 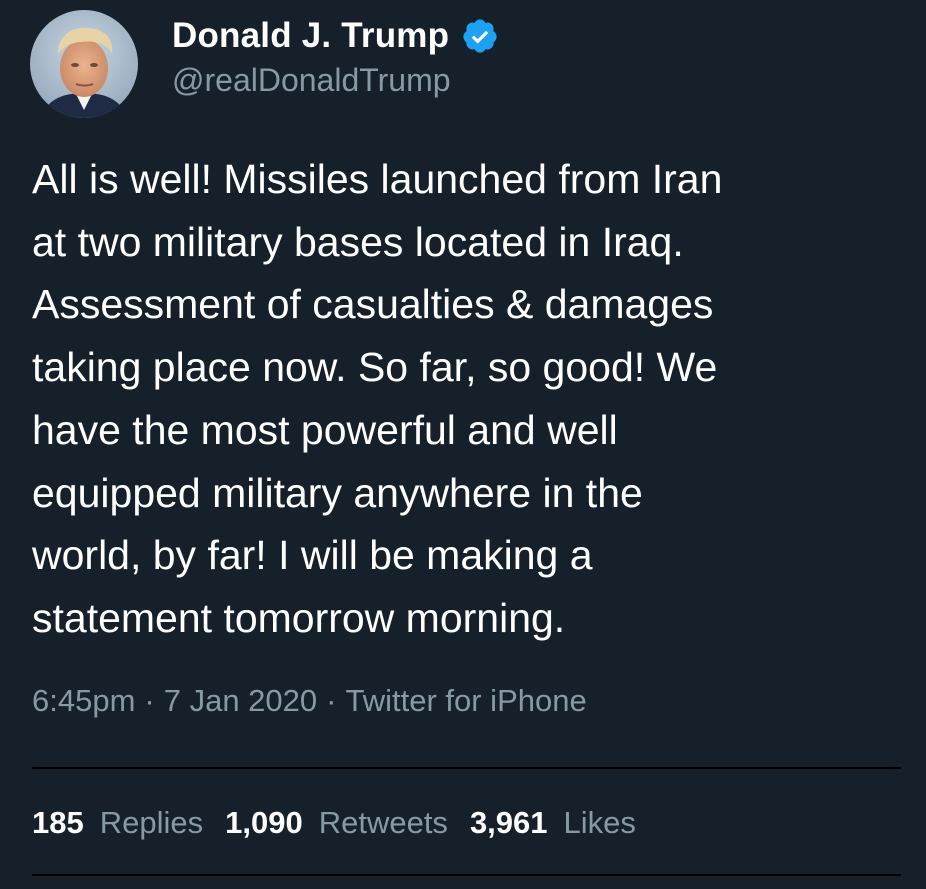 I want to click on retweets-count: 1,090, so click(x=264, y=822).